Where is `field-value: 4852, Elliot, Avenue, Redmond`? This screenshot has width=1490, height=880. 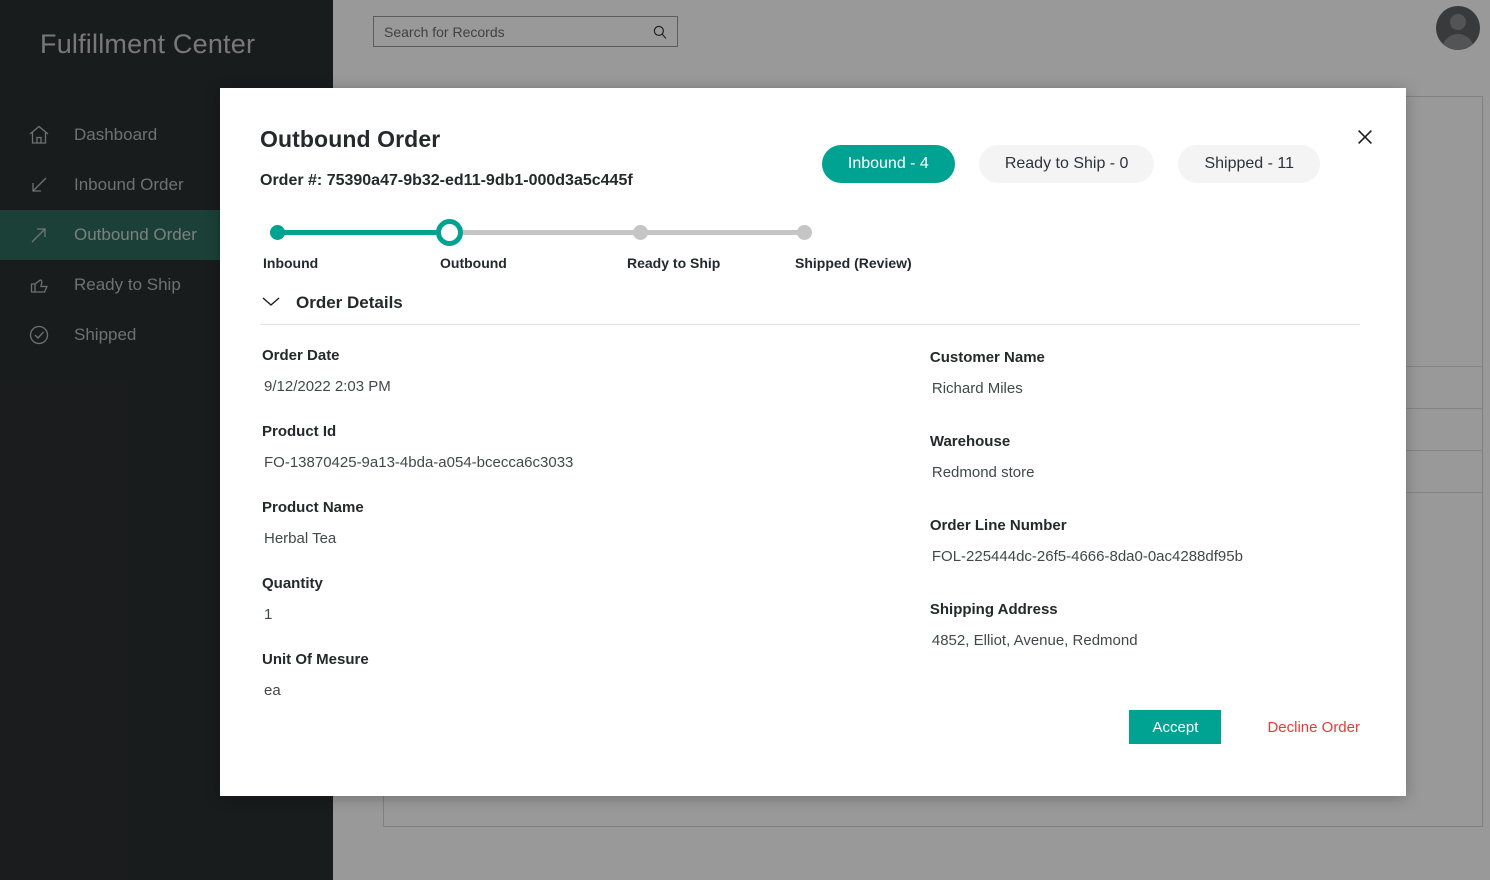 field-value: 4852, Elliot, Avenue, Redmond is located at coordinates (1034, 640).